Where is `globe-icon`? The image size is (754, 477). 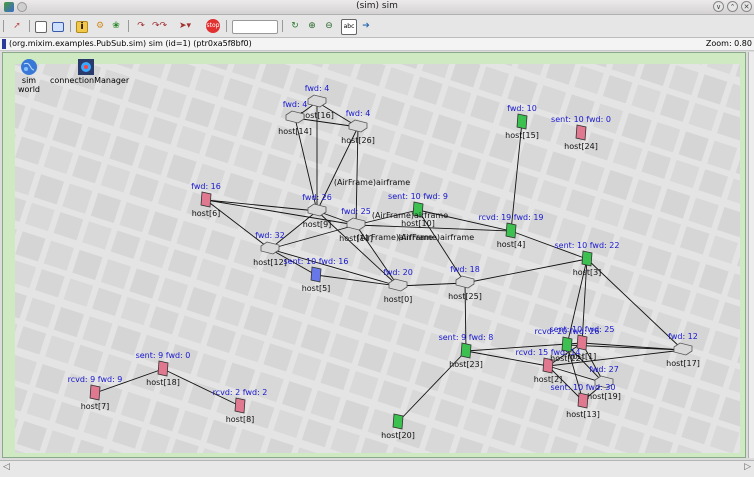
globe-icon is located at coordinates (29, 67).